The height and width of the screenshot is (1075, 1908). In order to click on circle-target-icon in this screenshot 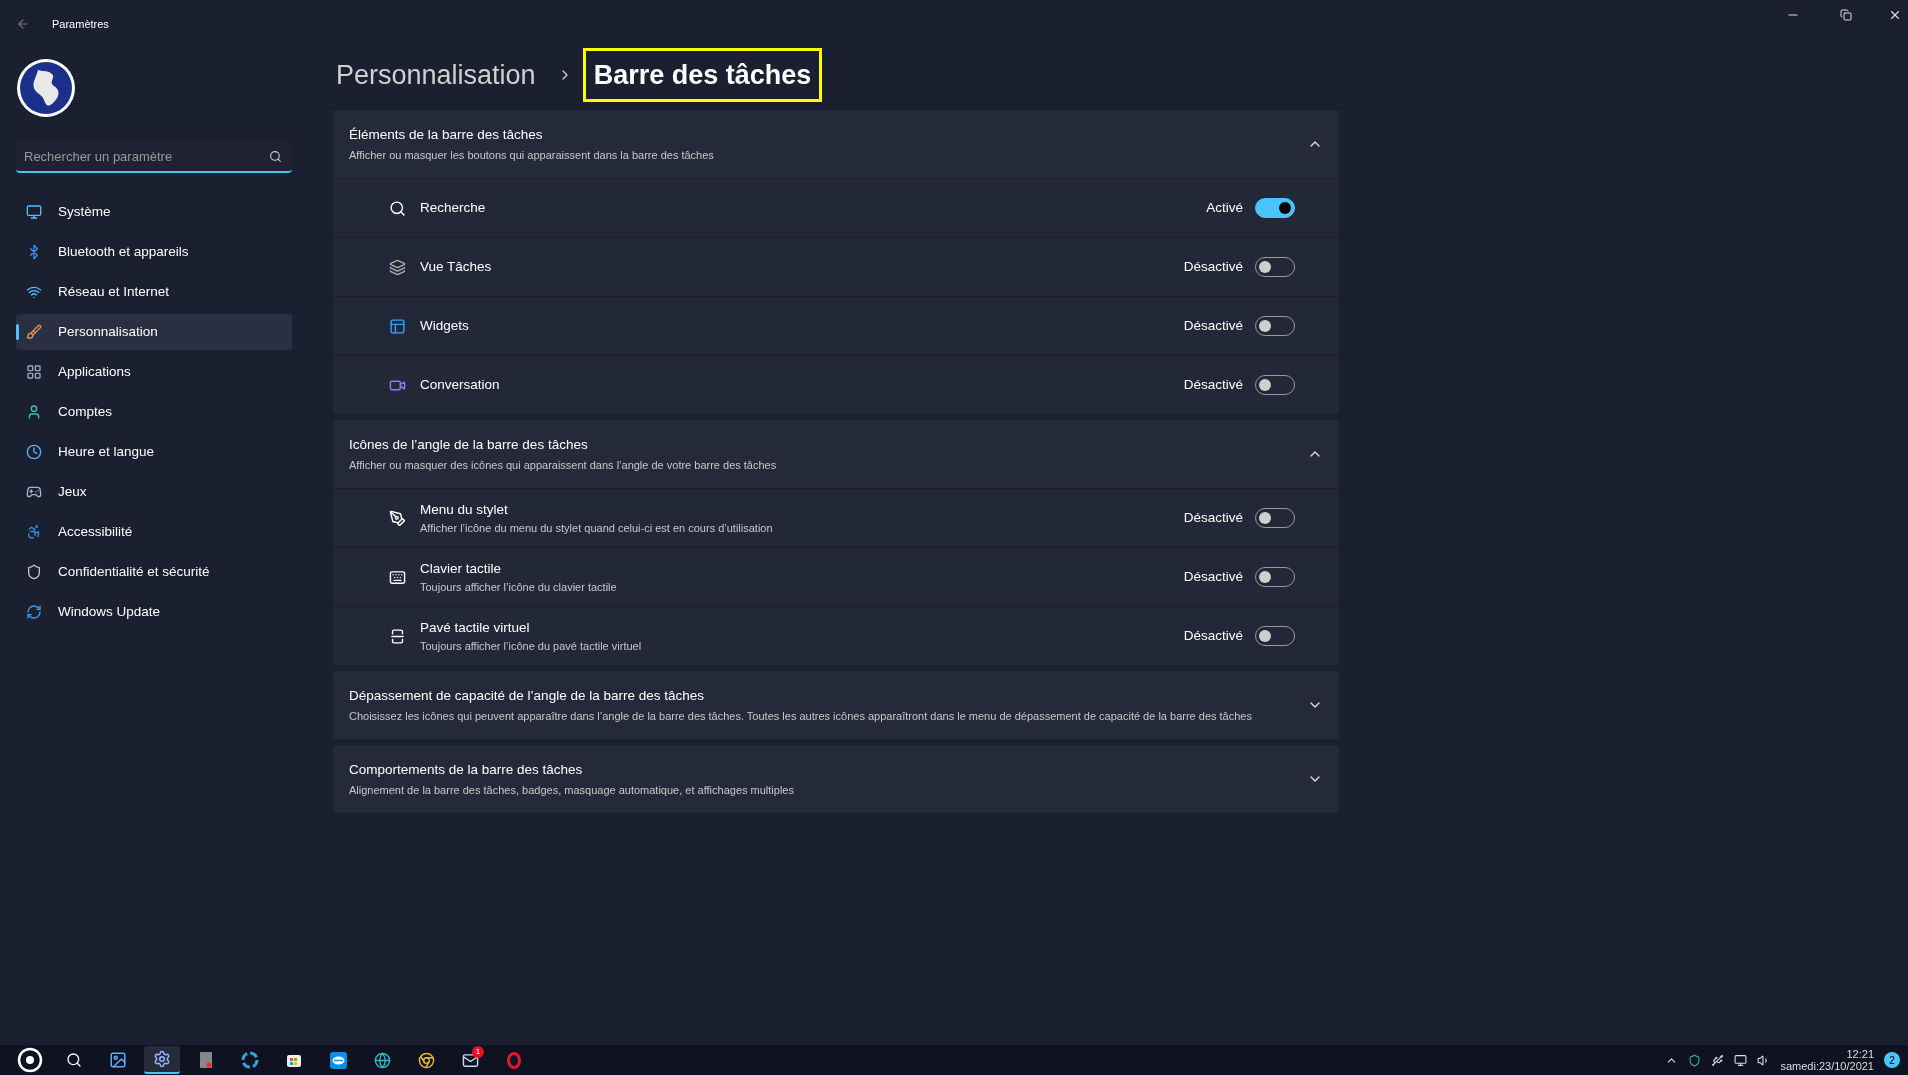, I will do `click(30, 1060)`.